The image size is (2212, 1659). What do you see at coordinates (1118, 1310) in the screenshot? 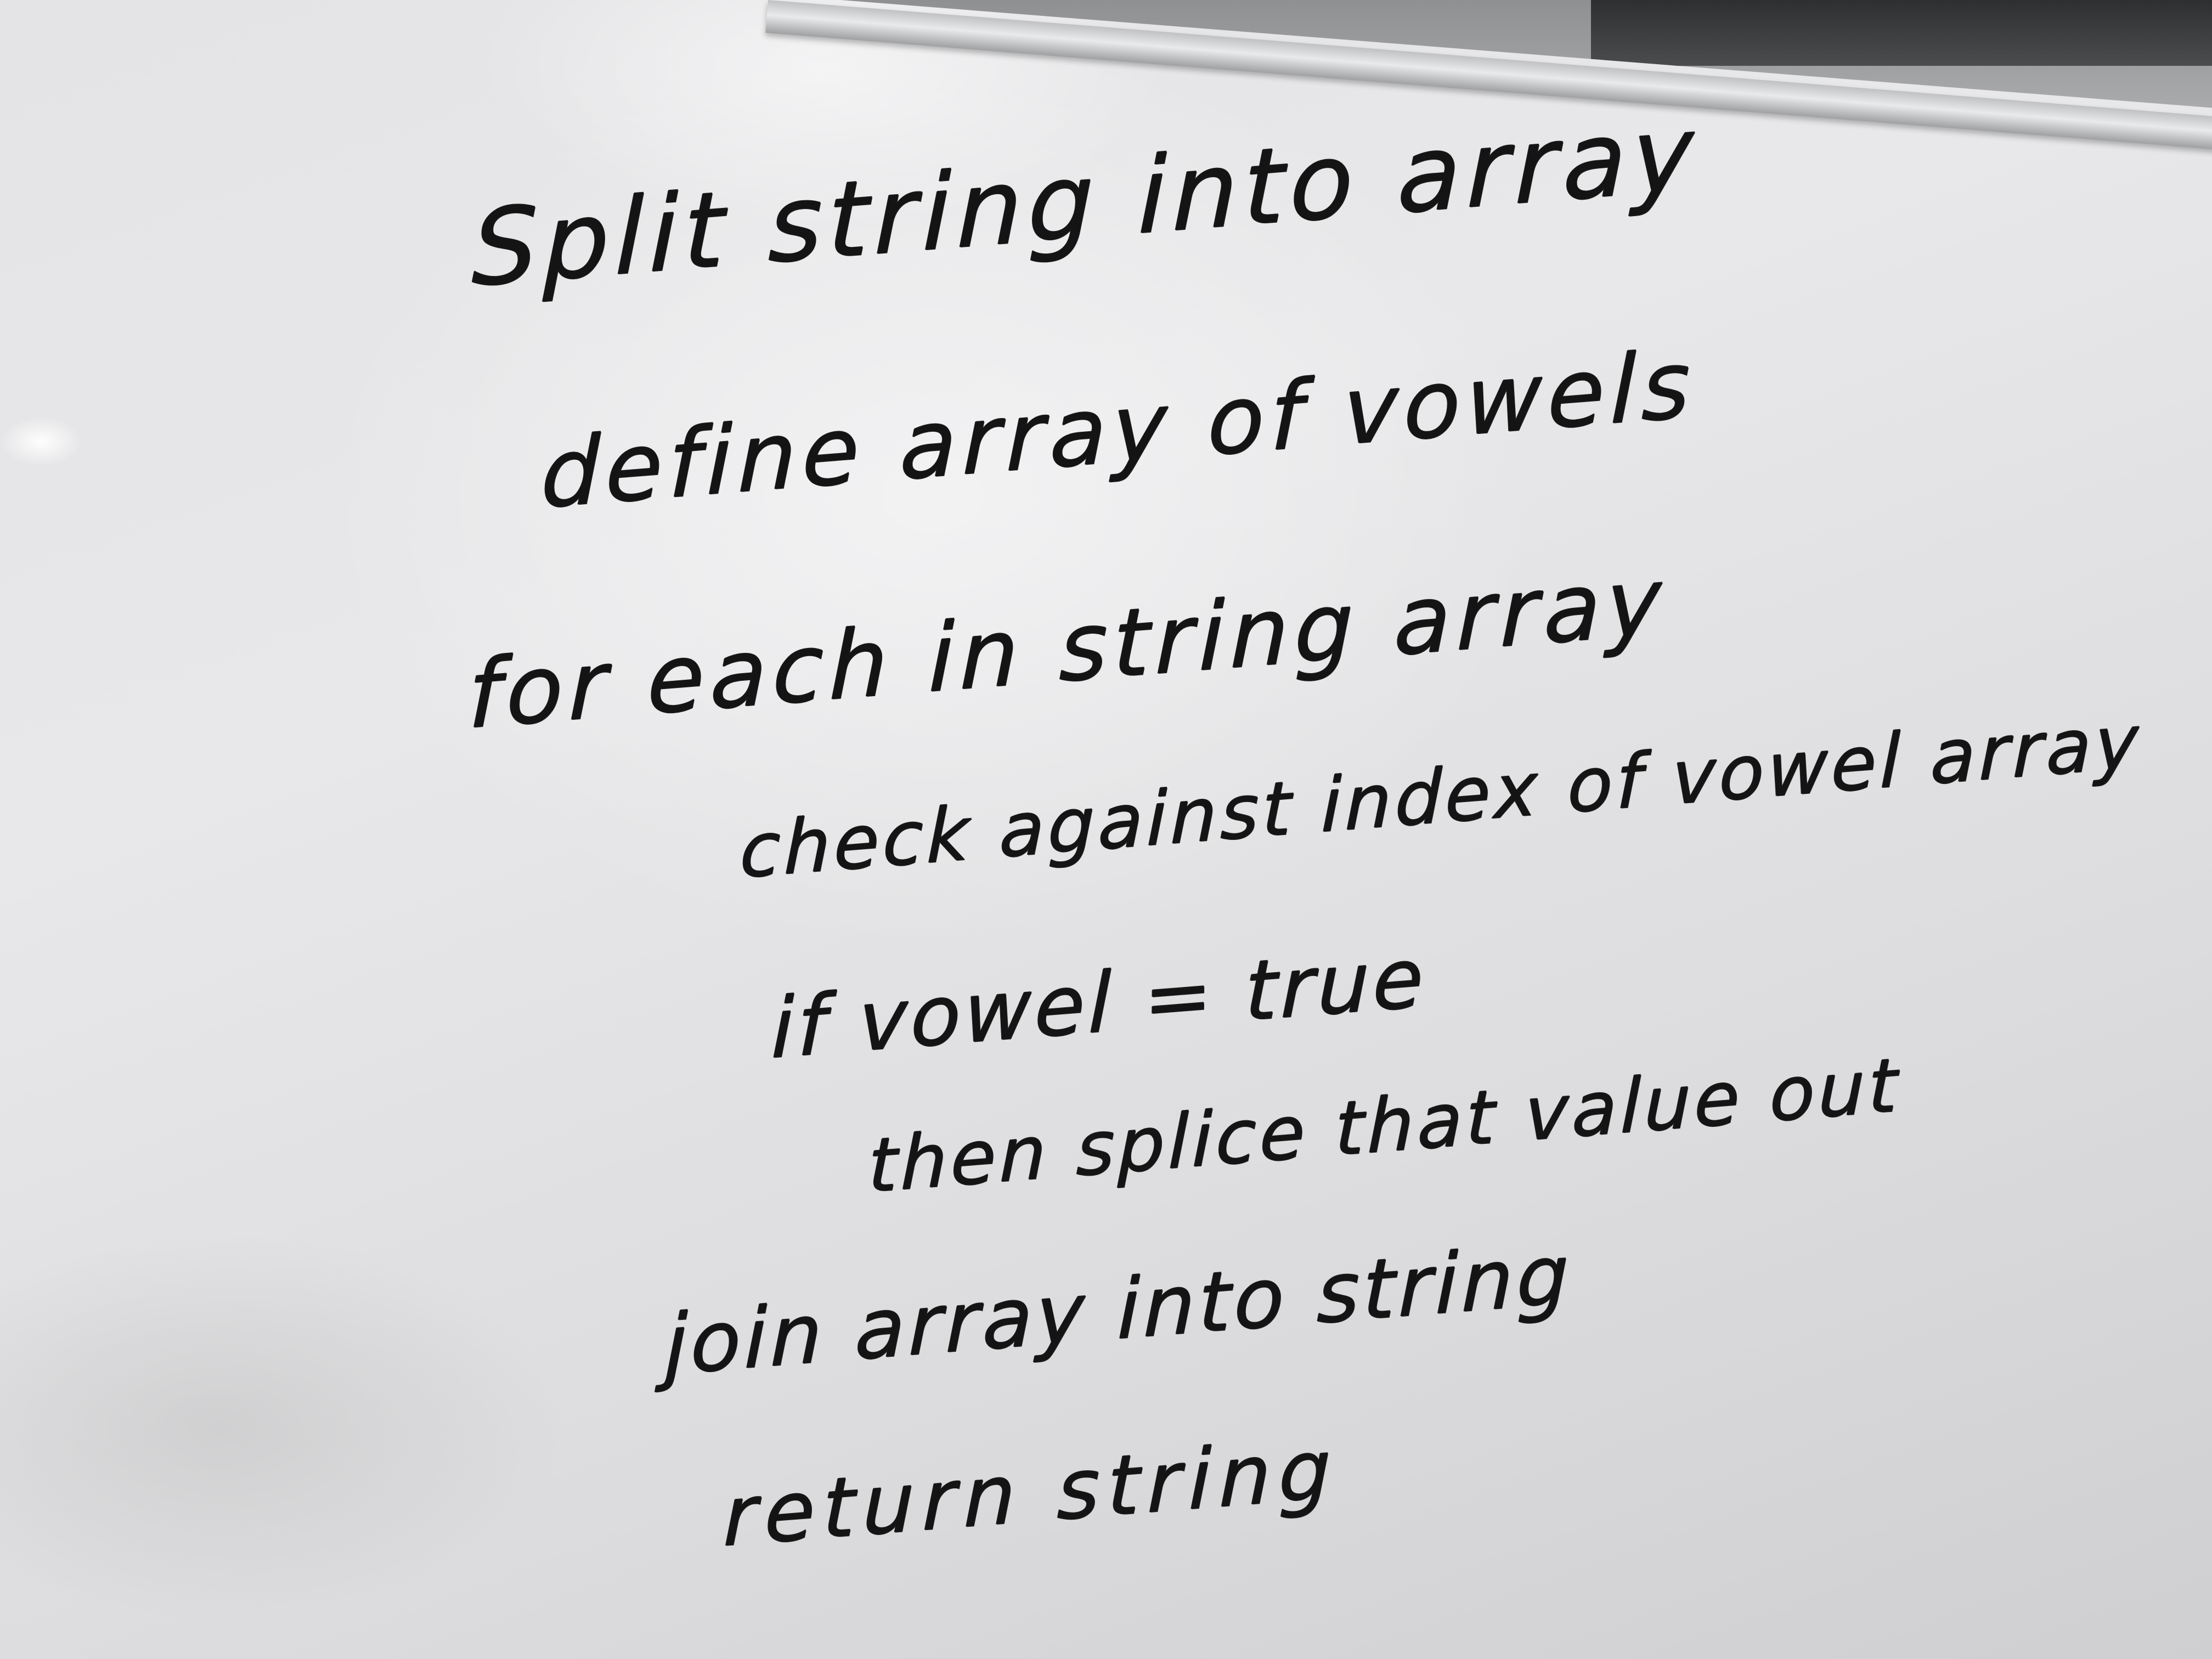
I see `note-line-join-array: join array into string` at bounding box center [1118, 1310].